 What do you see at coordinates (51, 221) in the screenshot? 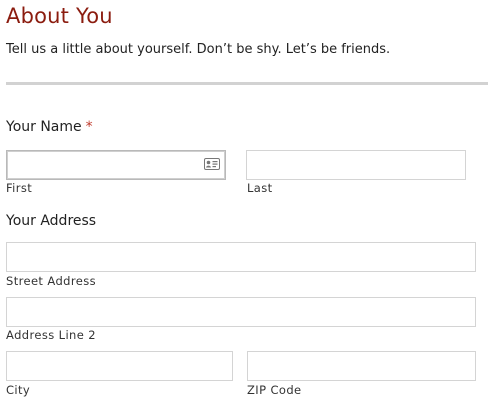
I see `address-section-label: Your Address` at bounding box center [51, 221].